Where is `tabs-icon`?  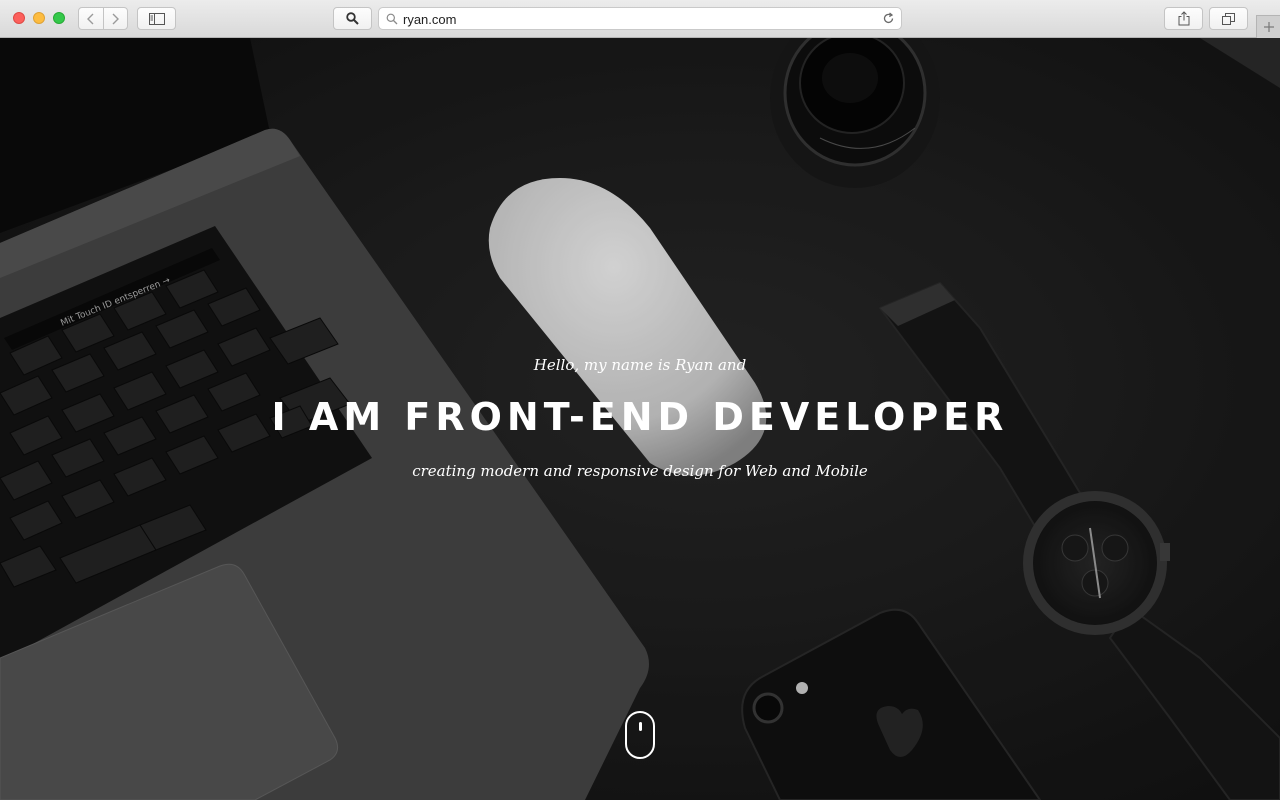 tabs-icon is located at coordinates (1228, 18).